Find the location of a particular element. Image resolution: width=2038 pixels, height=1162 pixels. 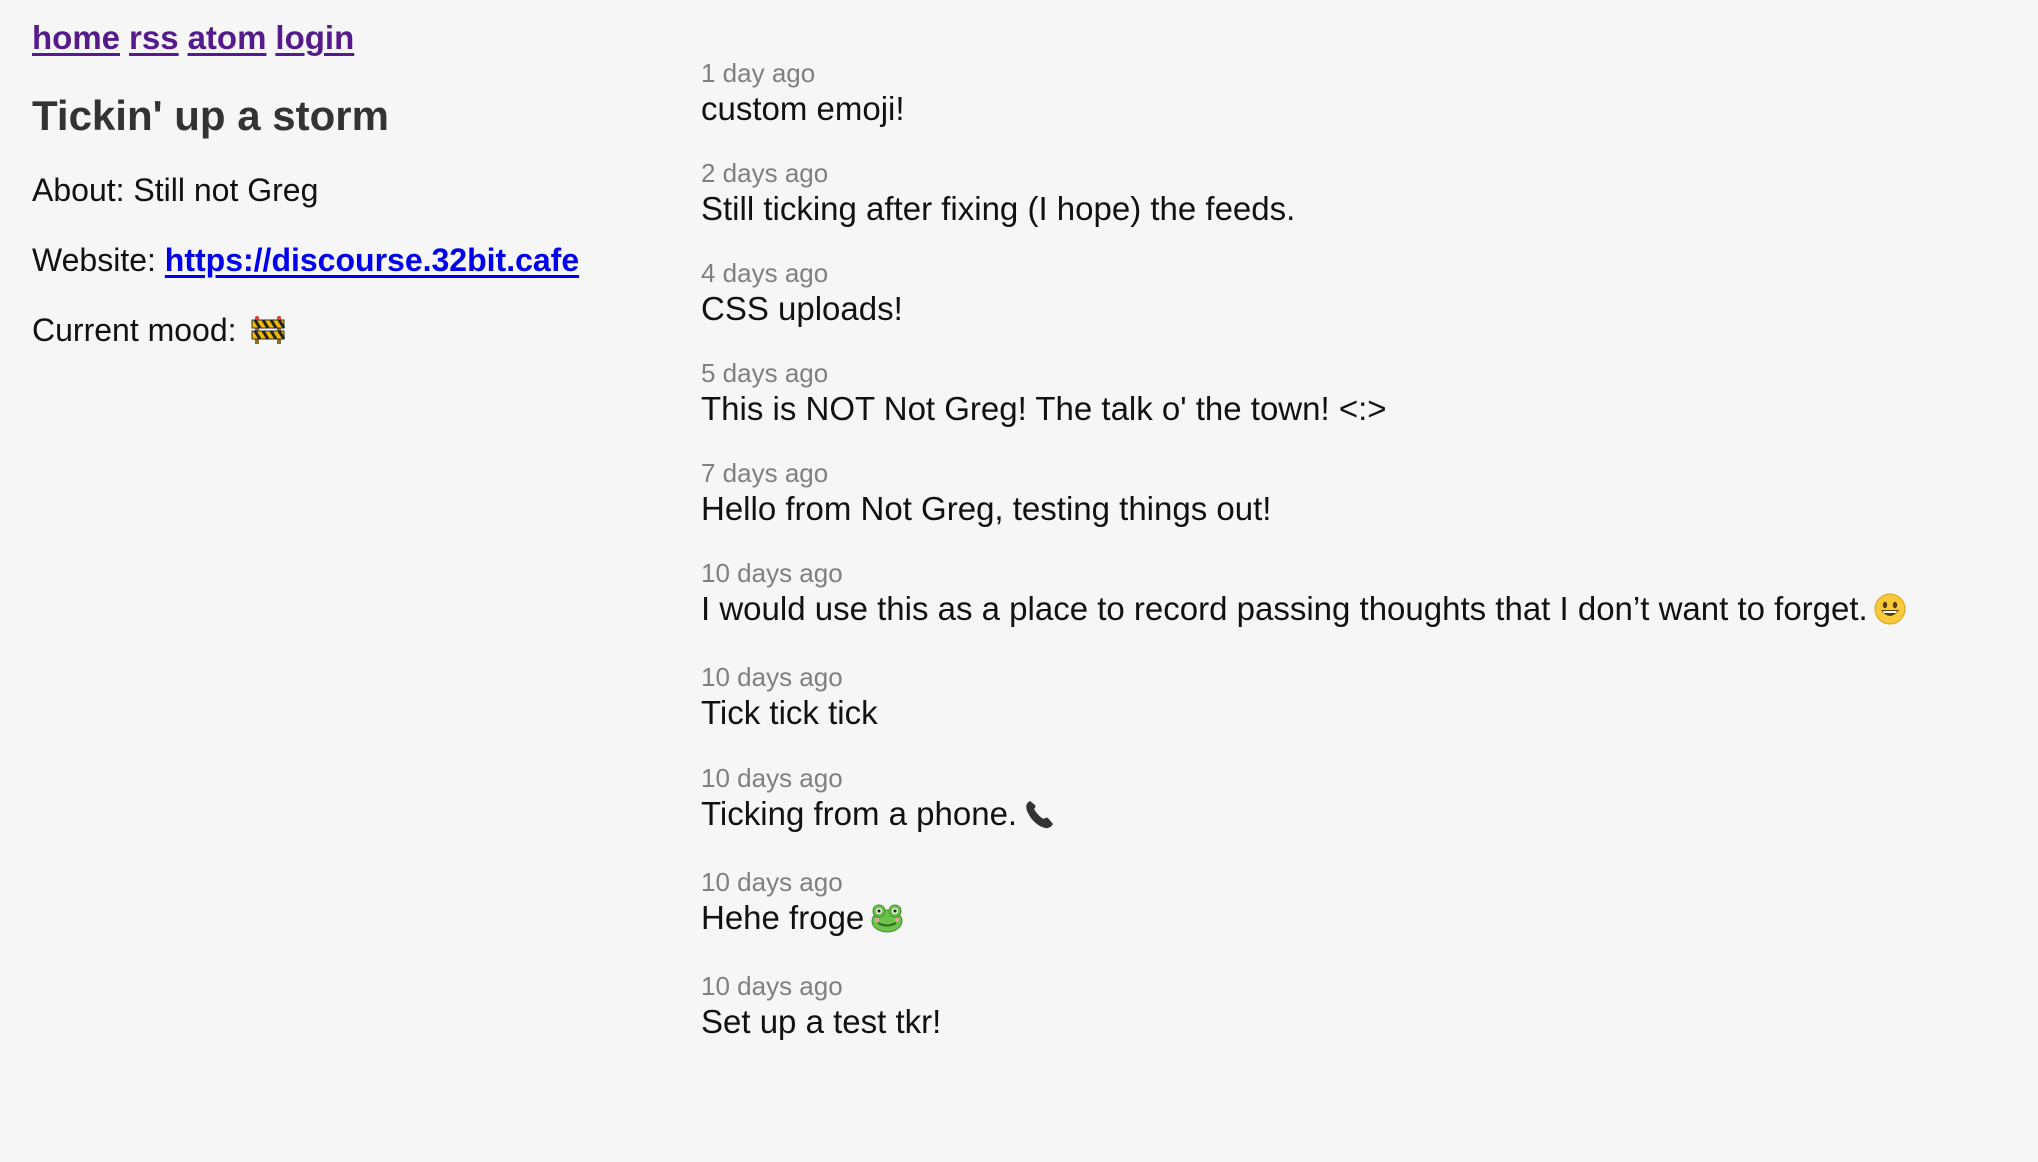

tick-item: 4 days ago CSS uploads! is located at coordinates (802, 290).